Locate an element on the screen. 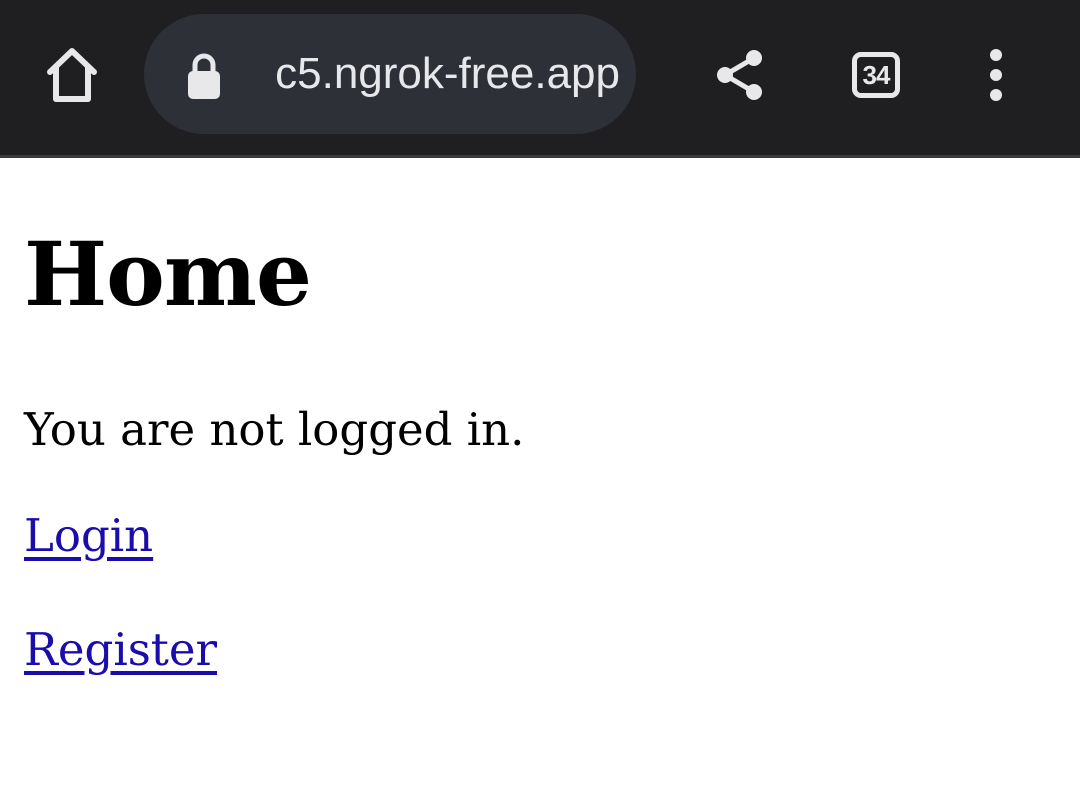 The width and height of the screenshot is (1080, 788). tab-switcher-icon: 34 is located at coordinates (876, 75).